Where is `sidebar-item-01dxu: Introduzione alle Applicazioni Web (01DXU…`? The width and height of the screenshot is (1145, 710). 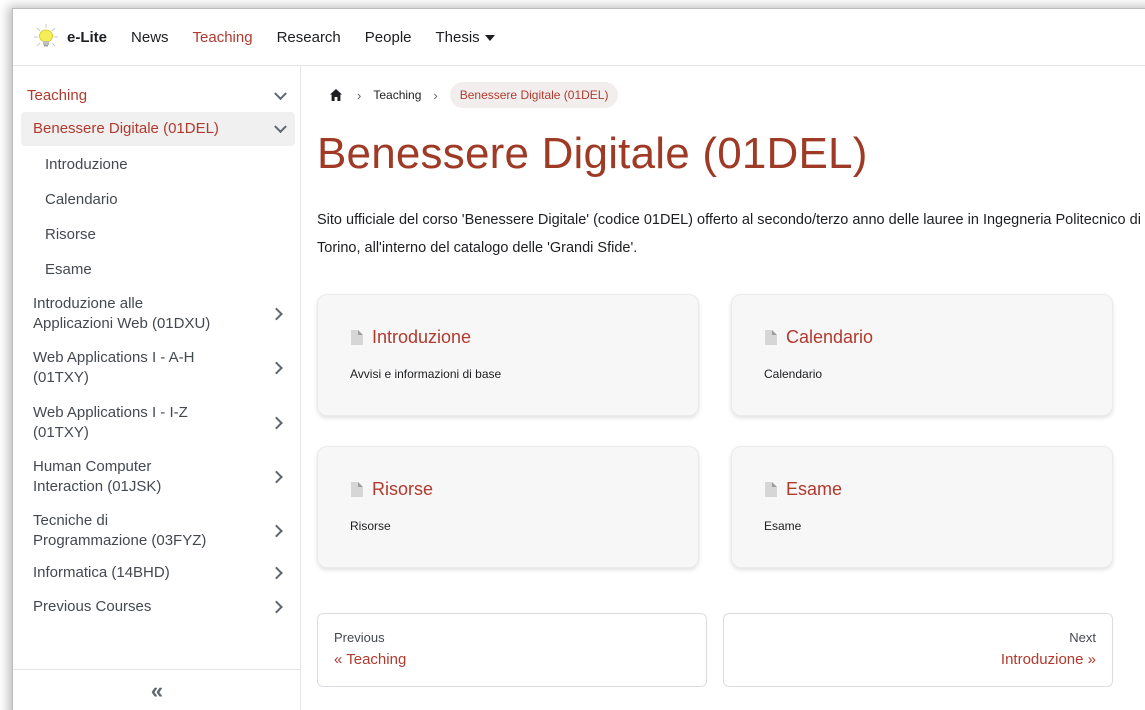
sidebar-item-01dxu: Introduzione alle Applicazioni Web (01DXU… is located at coordinates (158, 314).